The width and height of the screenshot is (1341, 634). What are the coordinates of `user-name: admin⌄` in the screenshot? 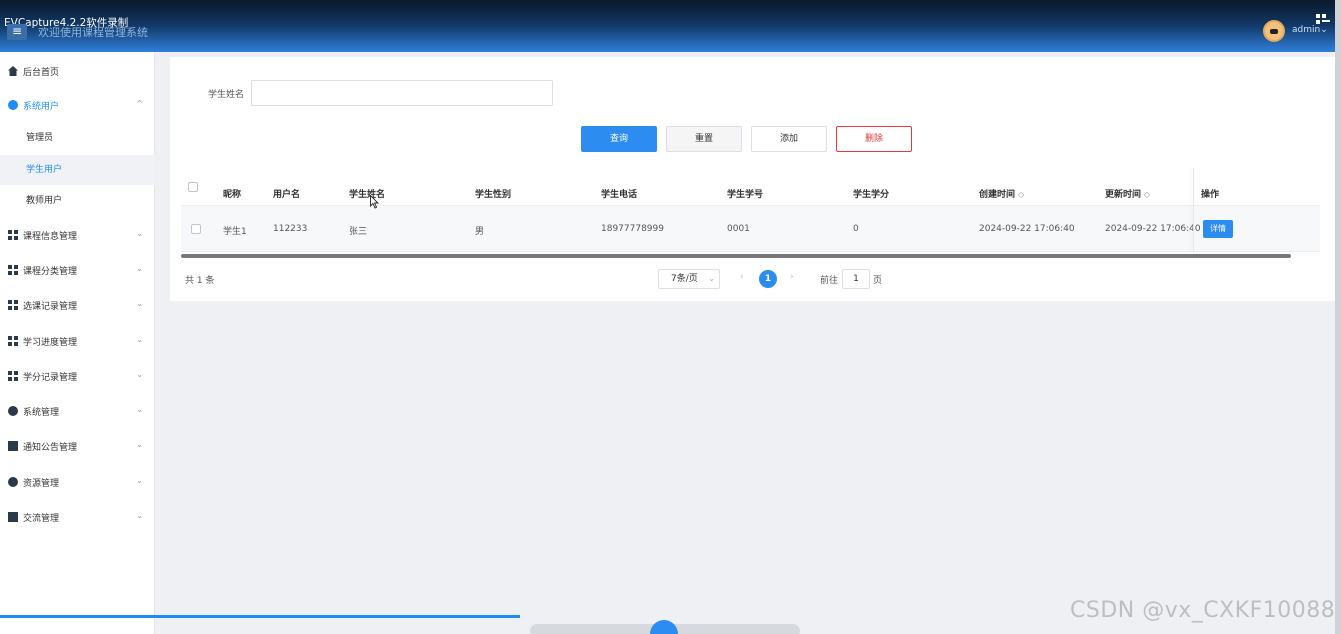 It's located at (1310, 30).